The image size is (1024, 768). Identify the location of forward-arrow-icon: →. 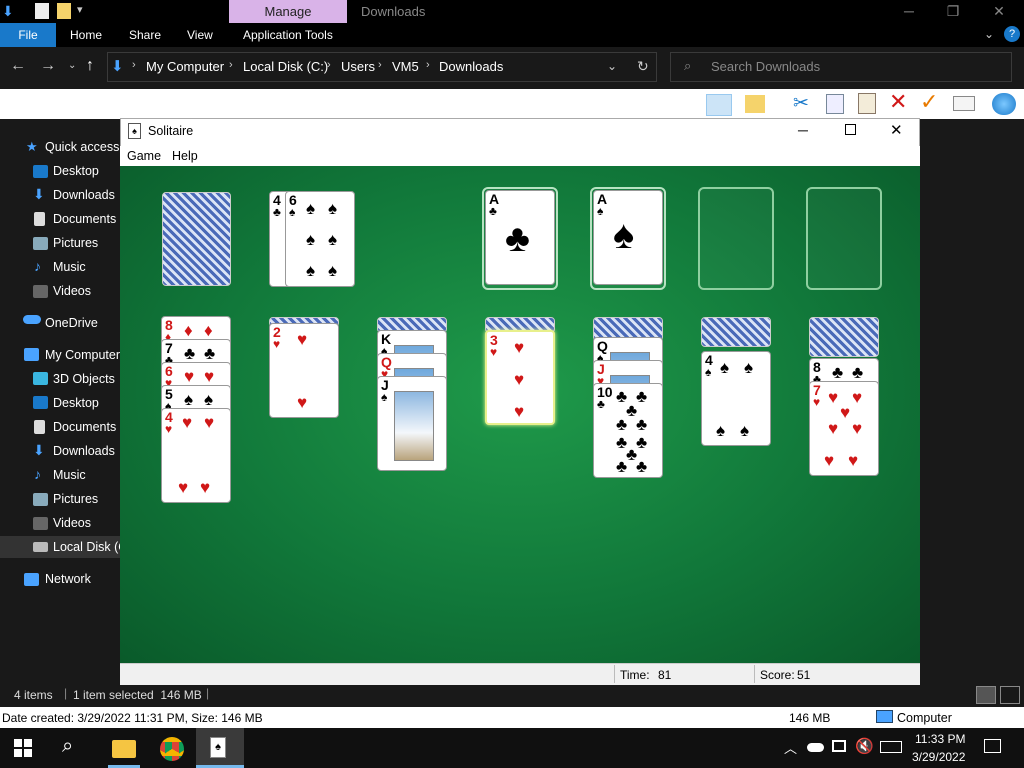
(48, 66).